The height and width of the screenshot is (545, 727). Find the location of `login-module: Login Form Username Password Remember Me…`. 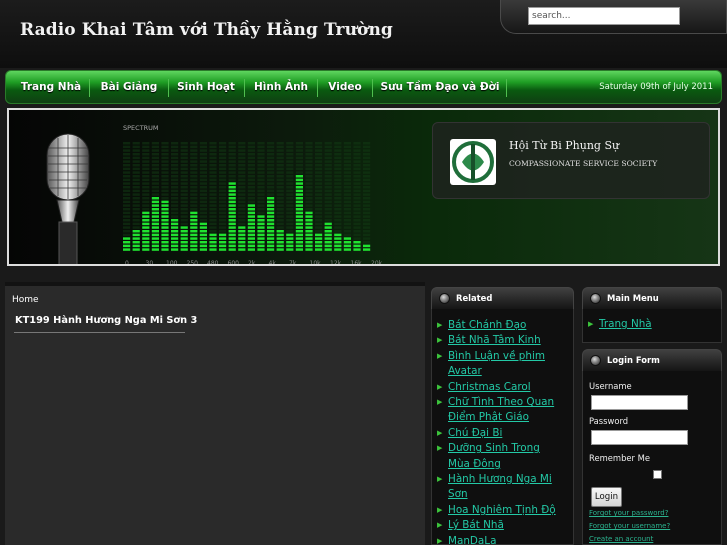

login-module: Login Form Username Password Remember Me… is located at coordinates (652, 447).